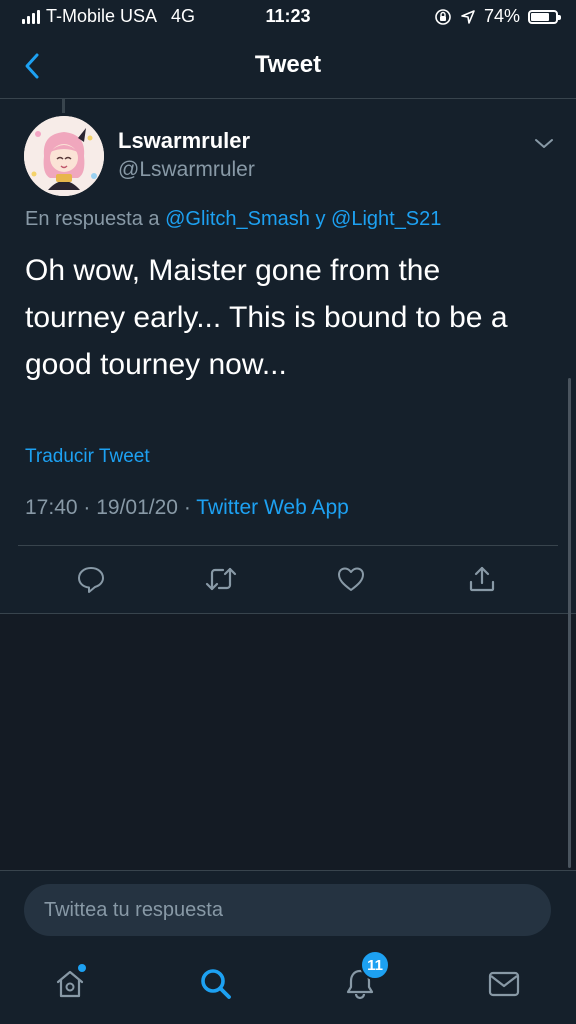  What do you see at coordinates (63, 106) in the screenshot?
I see `thread-connector-line` at bounding box center [63, 106].